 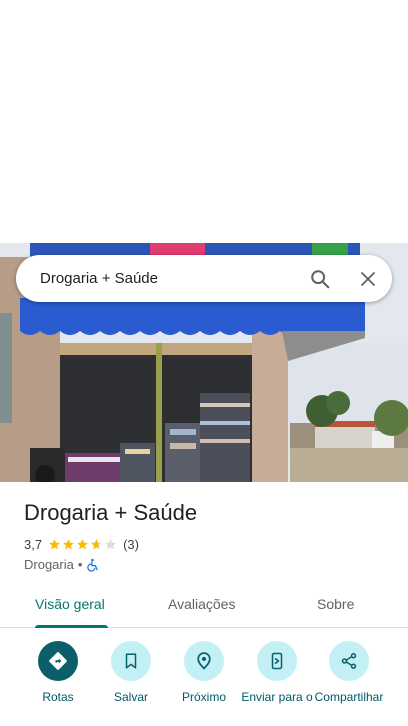 I want to click on review-count: (3), so click(x=131, y=544).